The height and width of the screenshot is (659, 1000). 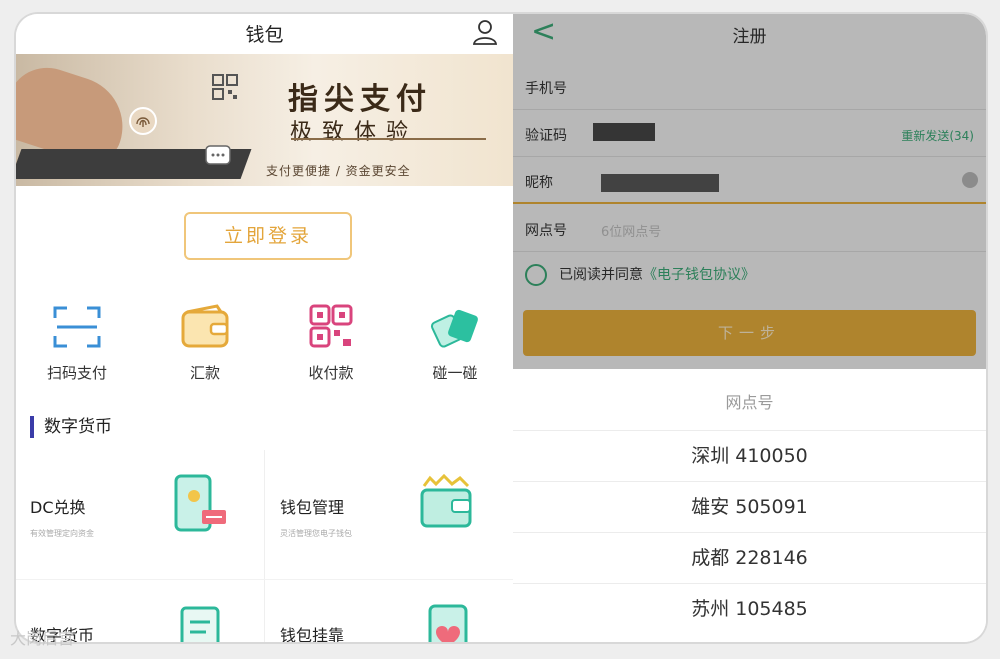 I want to click on qr-small-icon, so click(x=225, y=87).